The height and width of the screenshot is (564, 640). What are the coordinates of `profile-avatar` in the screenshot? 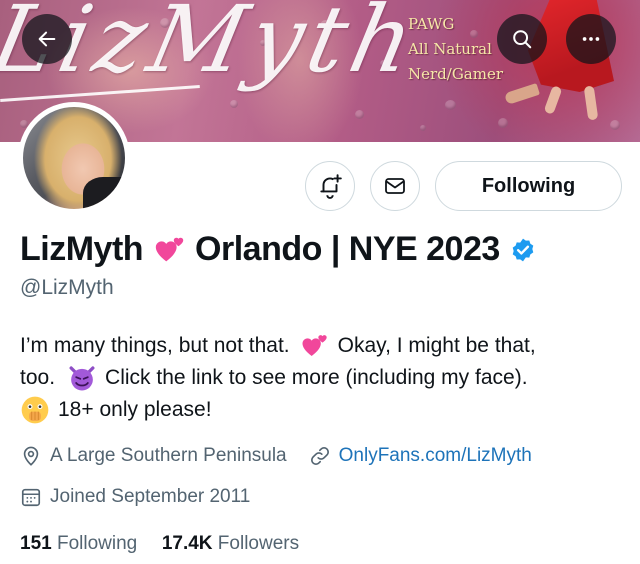 It's located at (74, 158).